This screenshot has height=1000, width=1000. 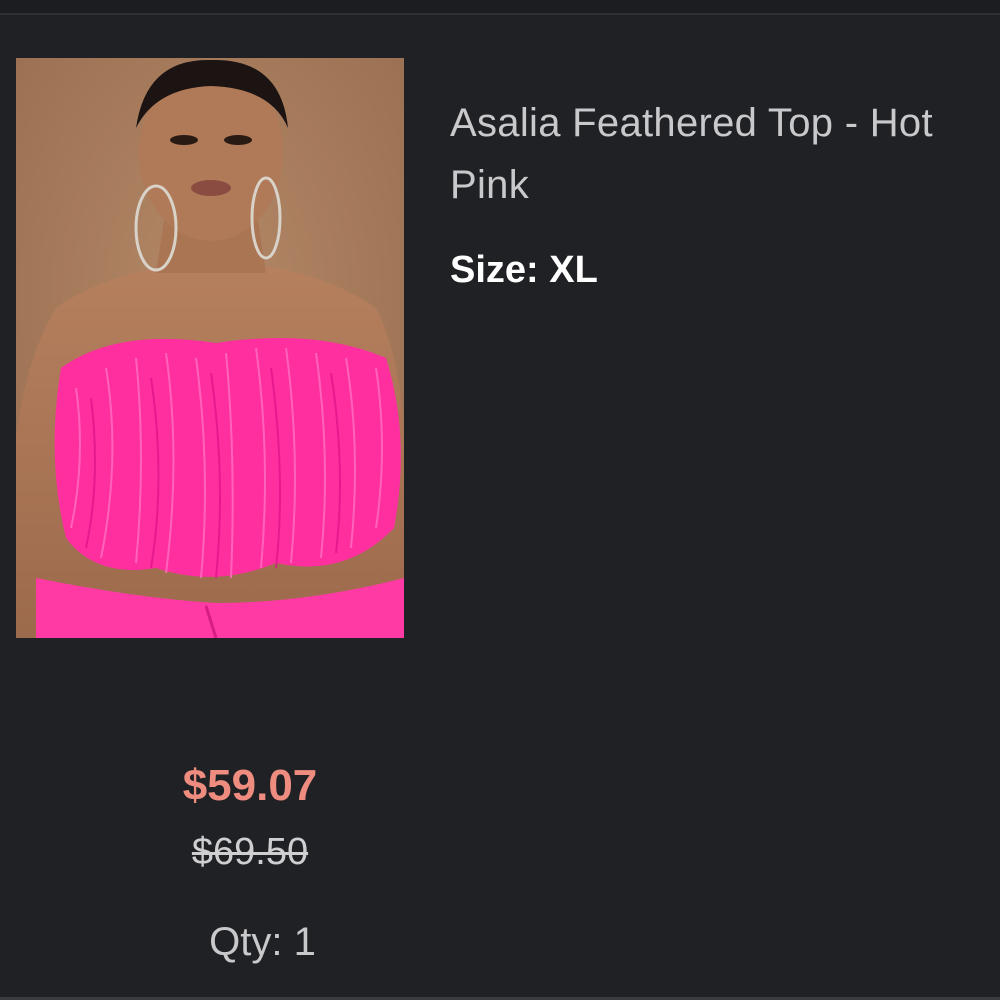 I want to click on original-price: $69.50, so click(x=250, y=852).